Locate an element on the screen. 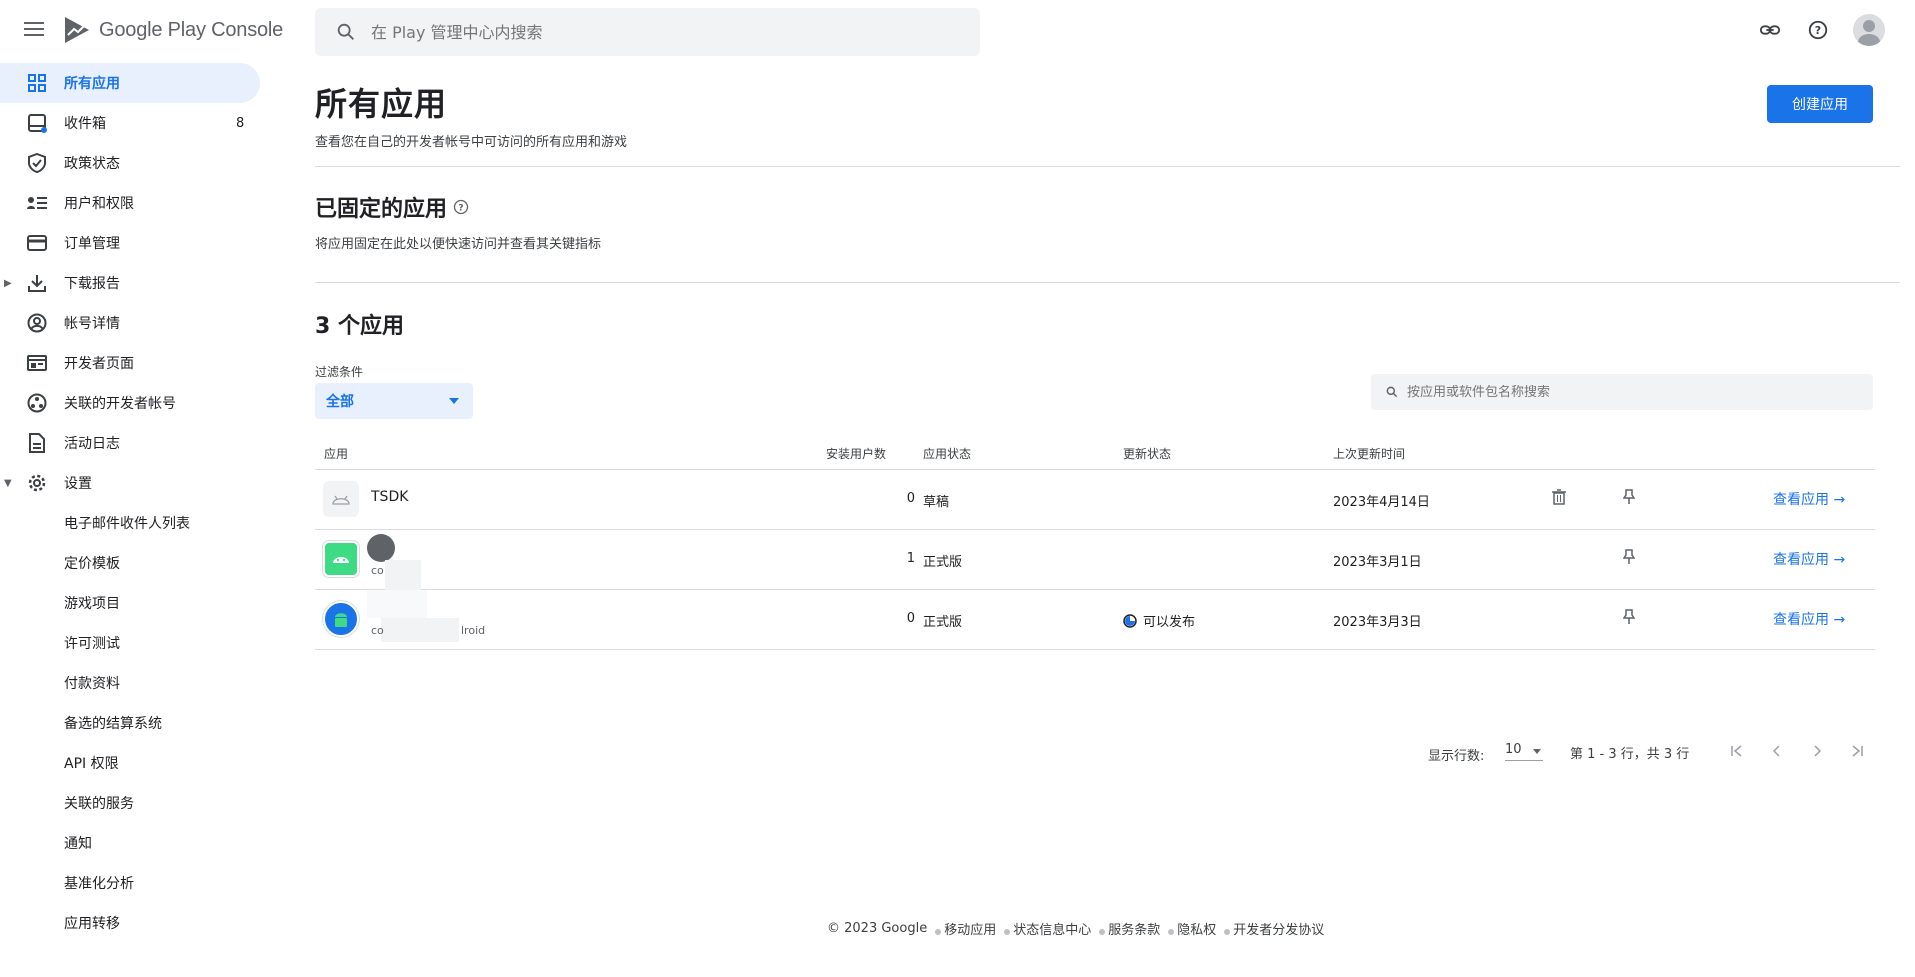 The height and width of the screenshot is (977, 1915). sidebar-item-label: 开发者页面 is located at coordinates (99, 364).